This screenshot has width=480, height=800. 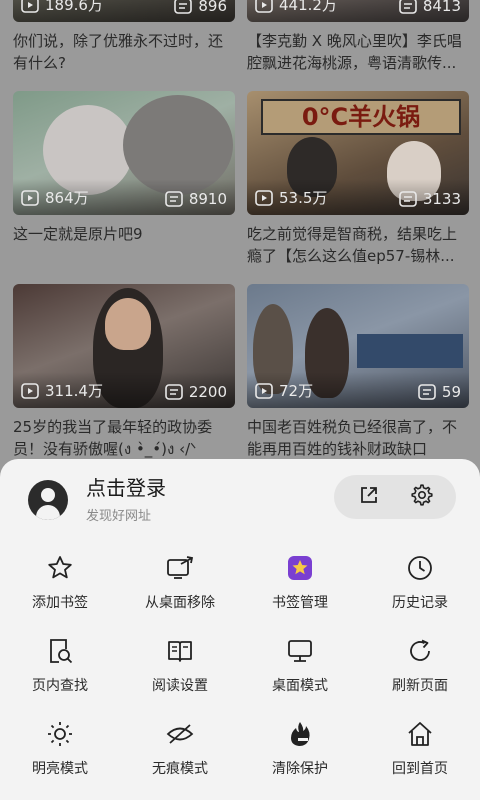 What do you see at coordinates (361, 117) in the screenshot?
I see `thumbnail-poster-text: 0°C羊火锅` at bounding box center [361, 117].